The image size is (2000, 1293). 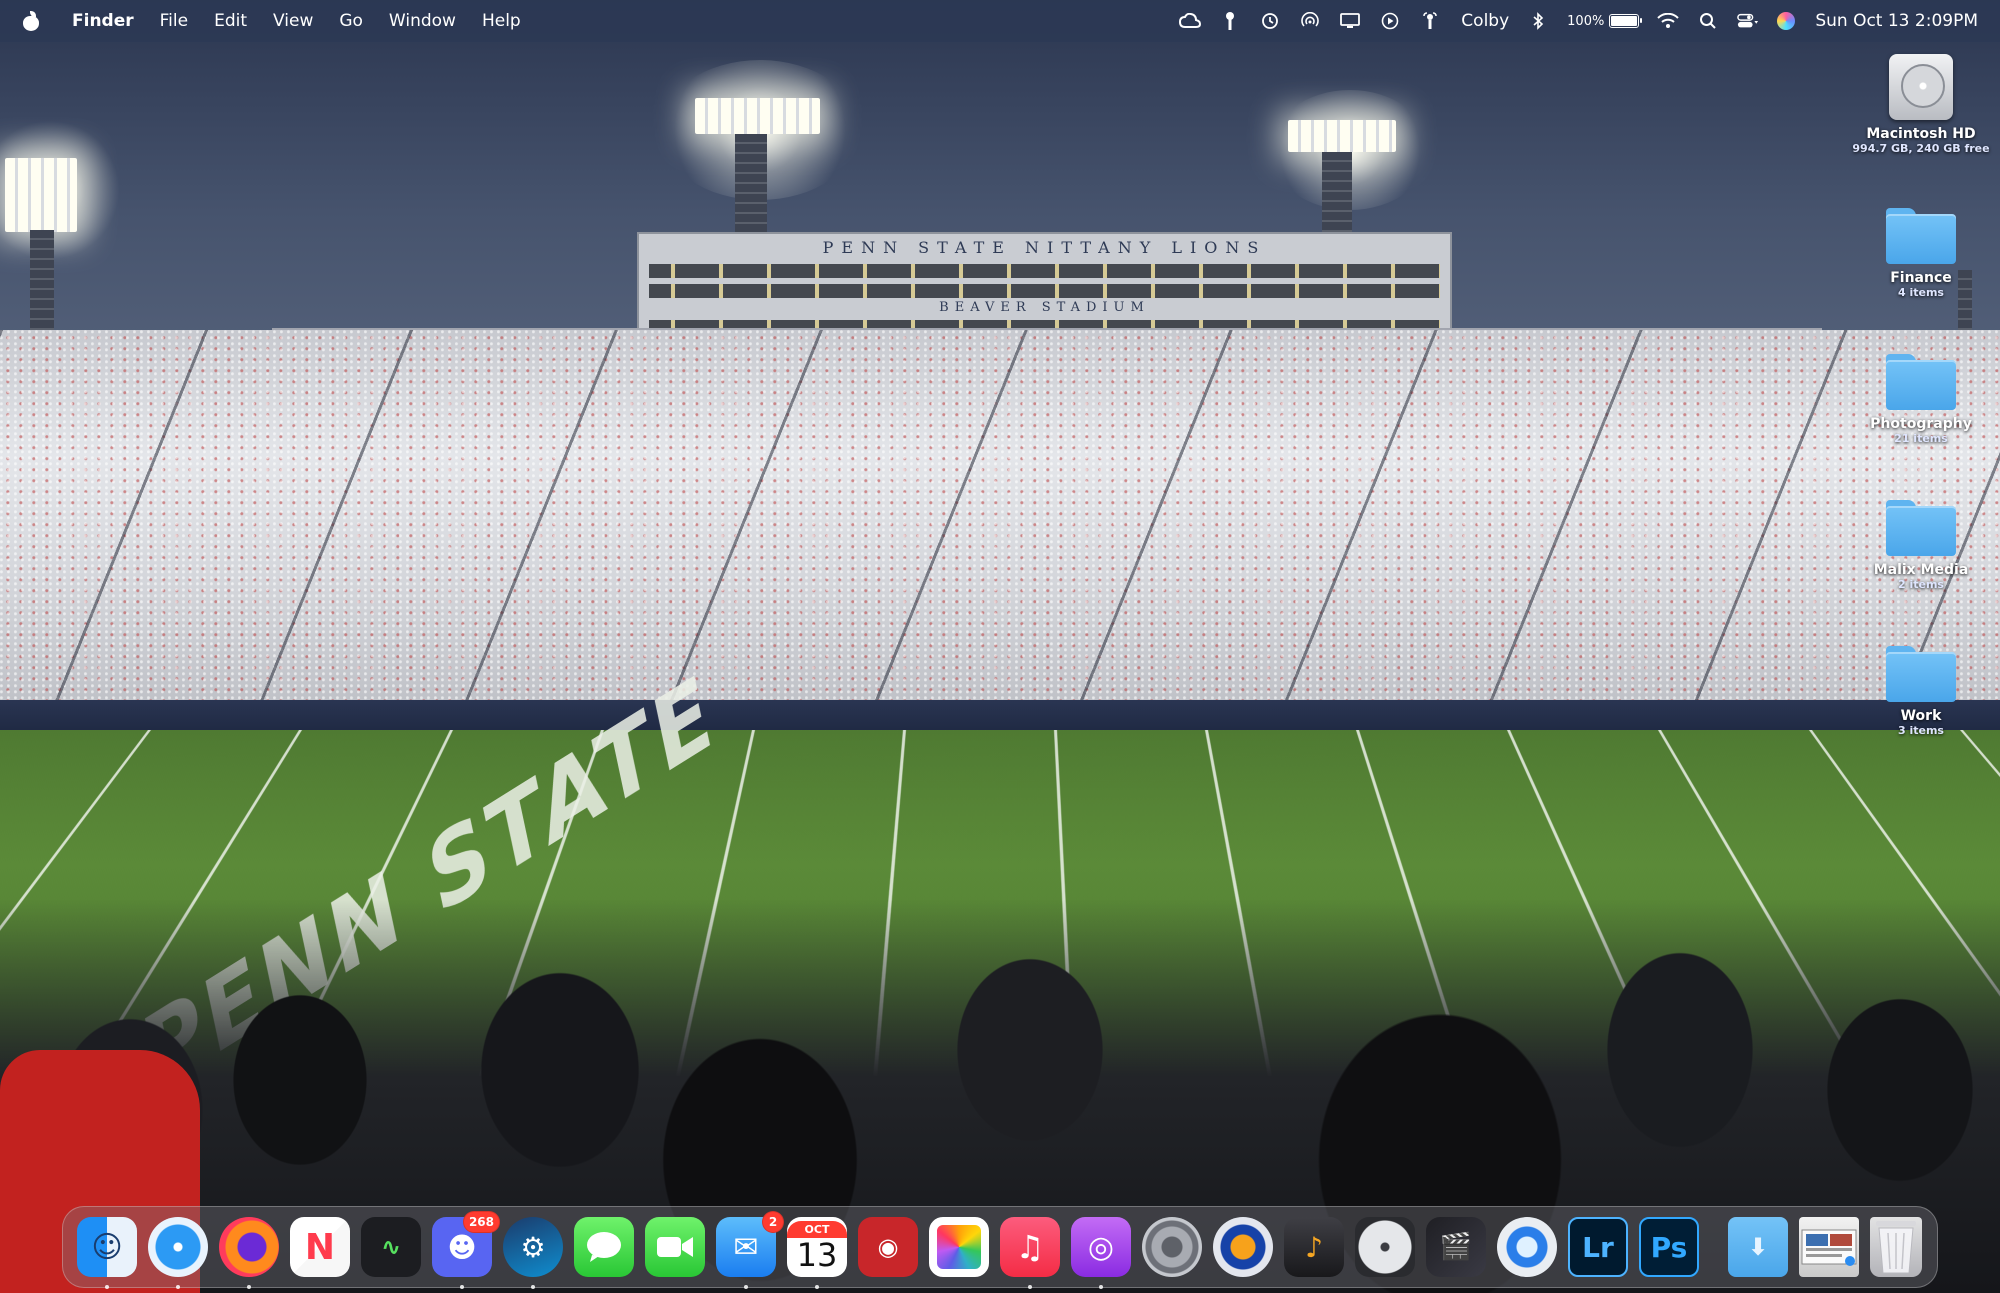 I want to click on battery-indicator: 100%, so click(x=1605, y=21).